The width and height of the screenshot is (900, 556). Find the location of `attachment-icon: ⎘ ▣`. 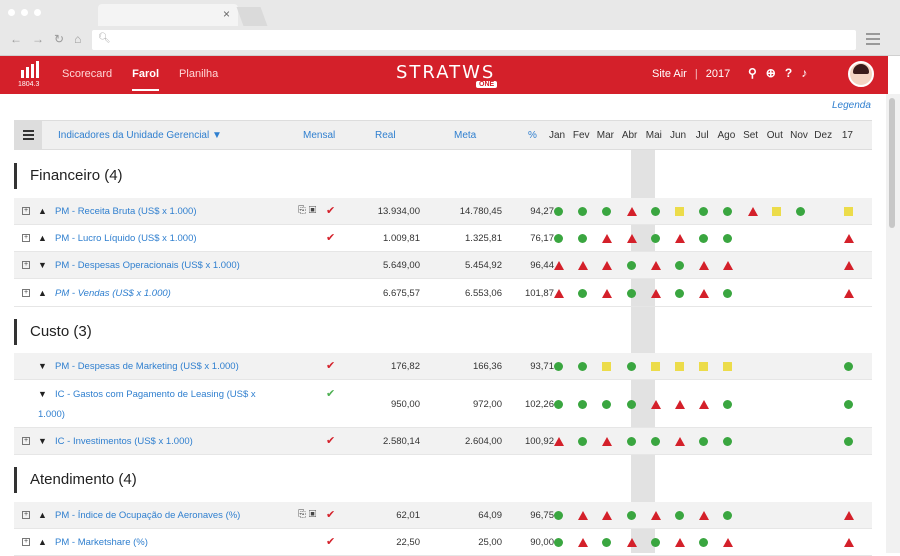

attachment-icon: ⎘ ▣ is located at coordinates (307, 210).